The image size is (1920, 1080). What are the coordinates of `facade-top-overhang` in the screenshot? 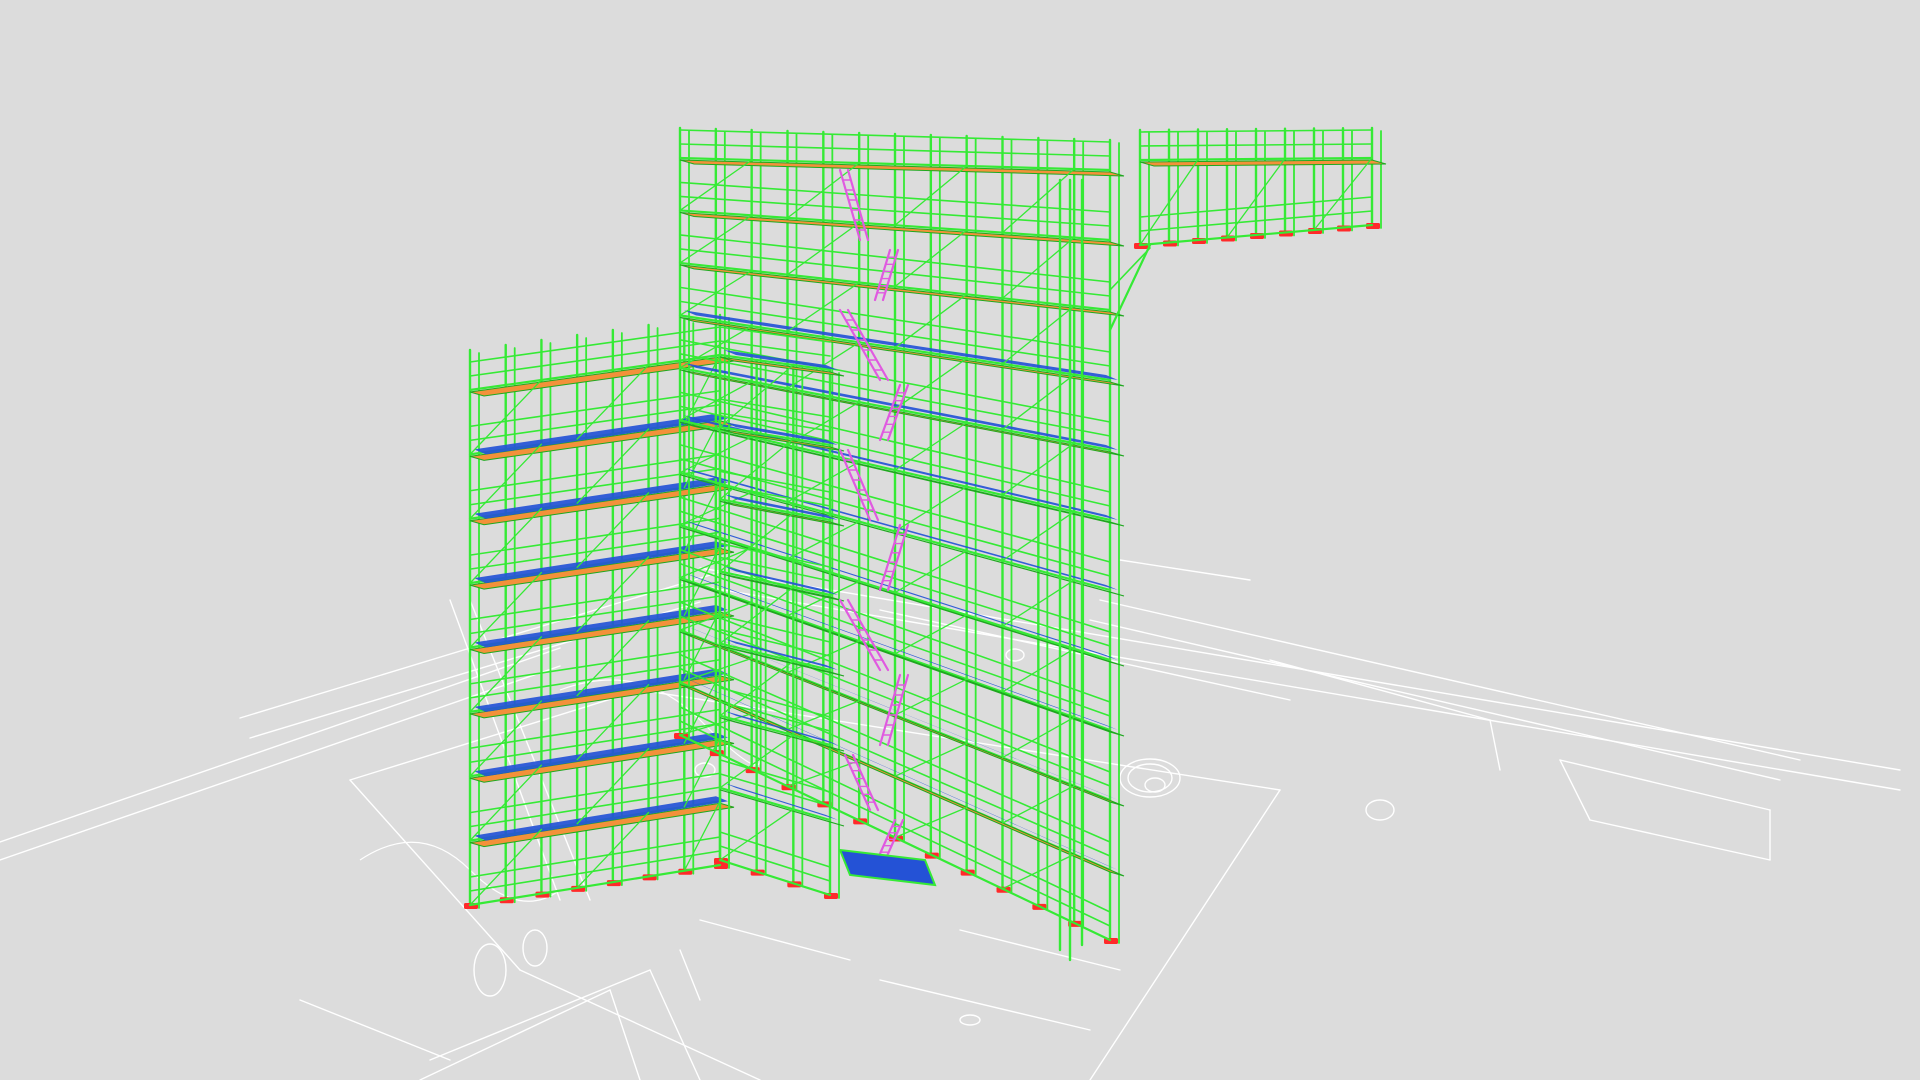 It's located at (1260, 187).